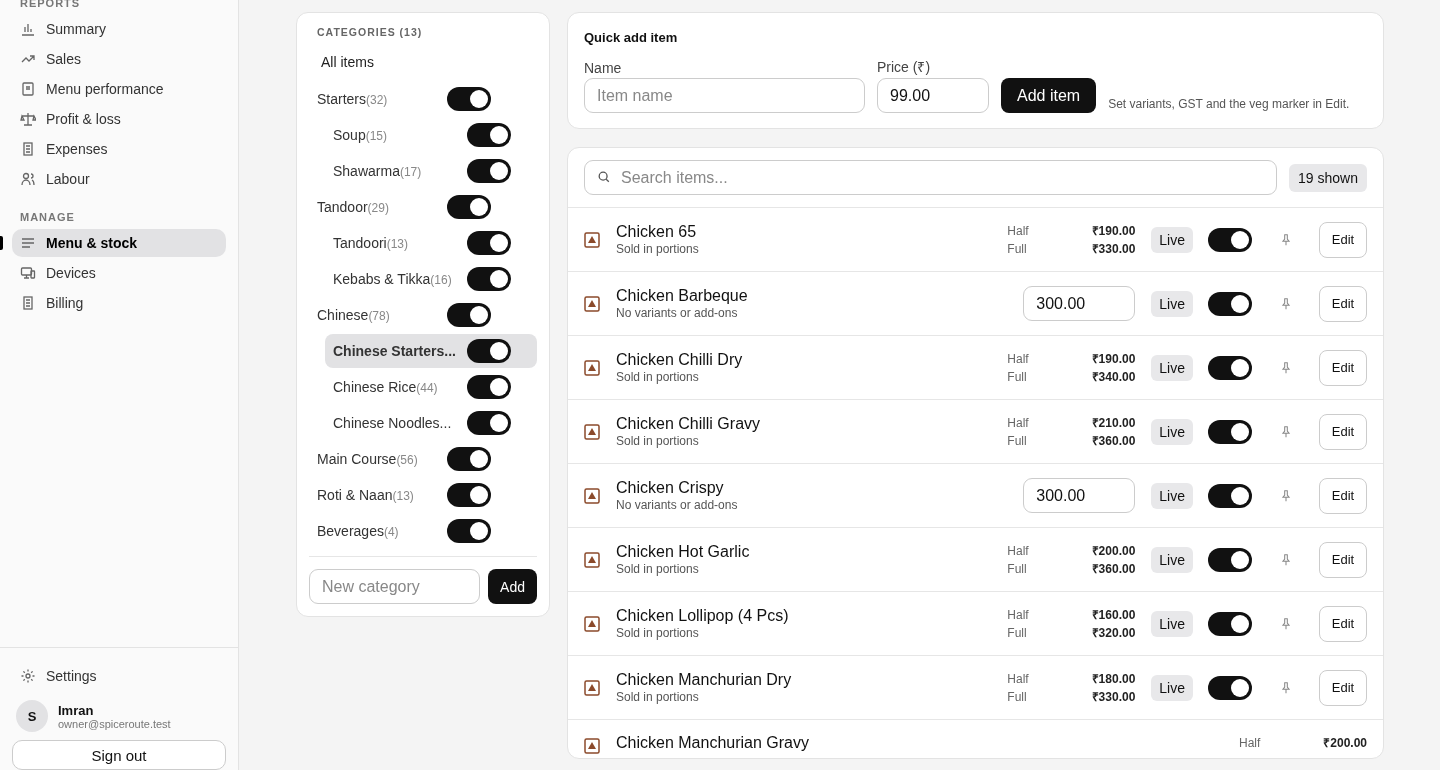 The image size is (1440, 770). I want to click on nav-item: Labour, so click(119, 179).